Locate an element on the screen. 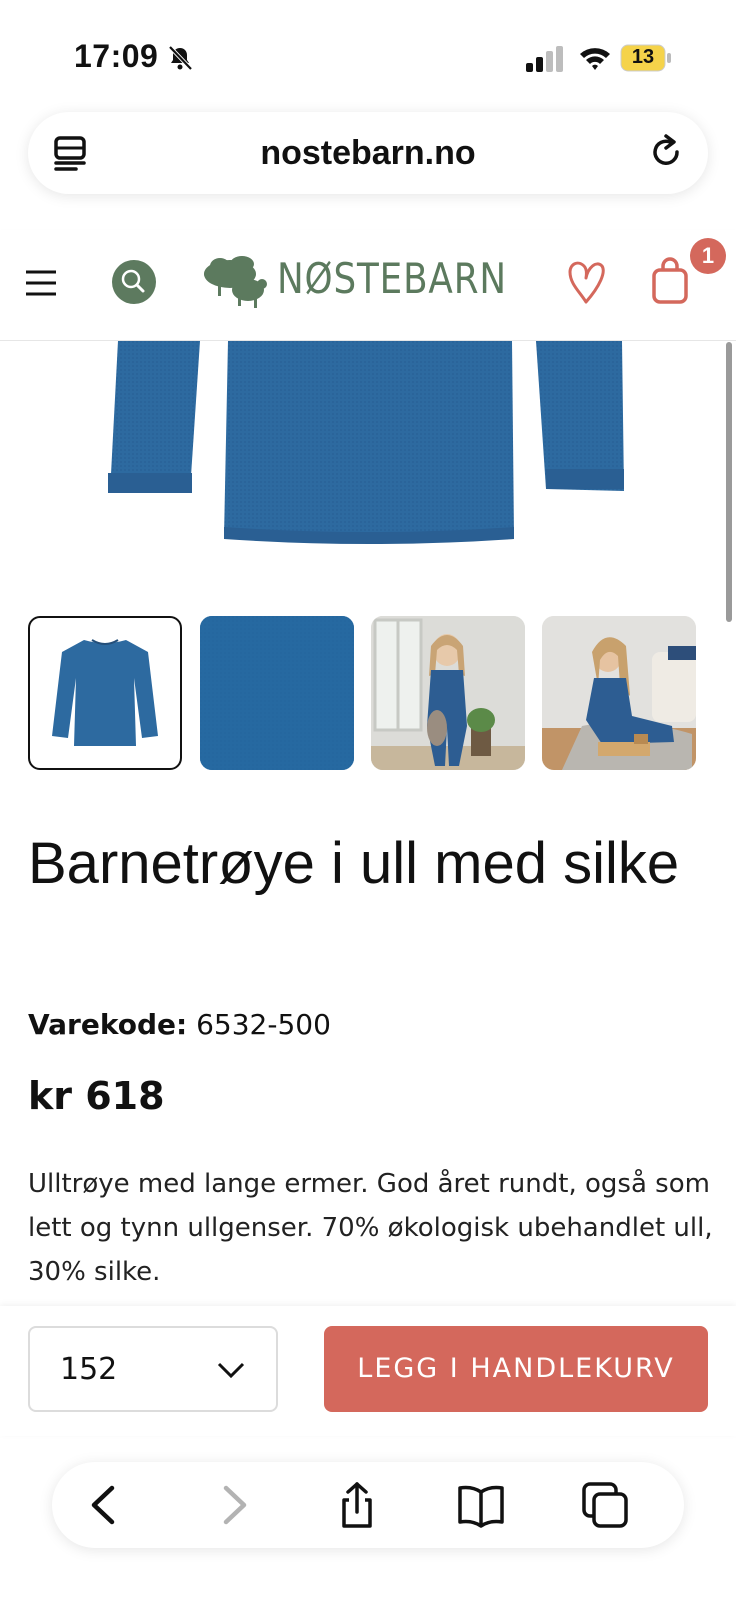 The width and height of the screenshot is (736, 1600). brand-name: NØSTEBARN is located at coordinates (392, 278).